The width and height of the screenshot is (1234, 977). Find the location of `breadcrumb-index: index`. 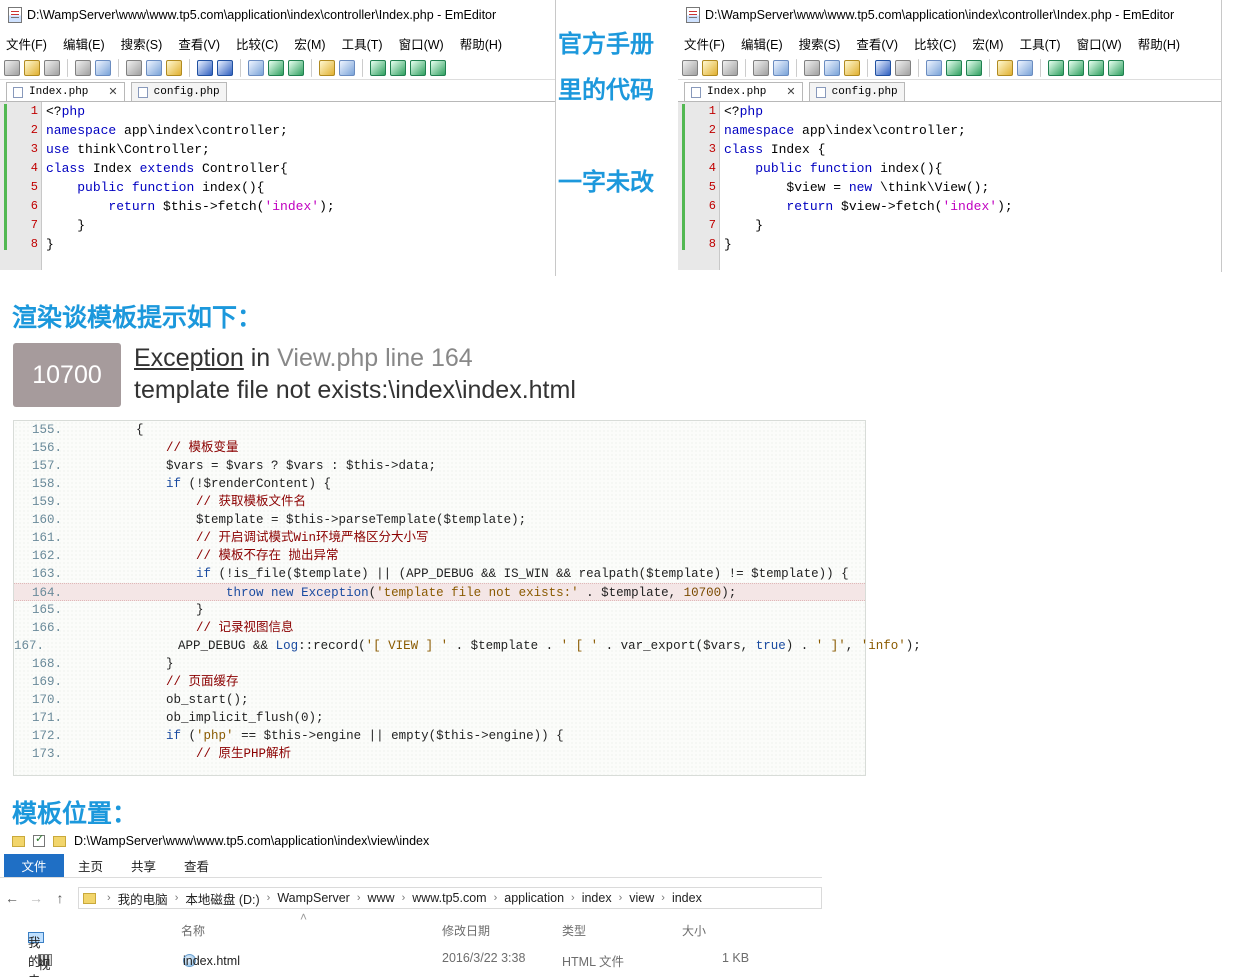

breadcrumb-index: index is located at coordinates (597, 898).